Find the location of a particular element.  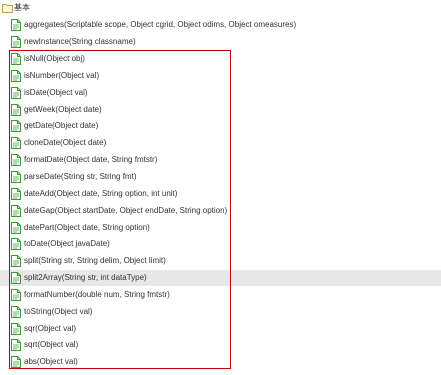

tree-item-label: toString(Object val) is located at coordinates (58, 311).